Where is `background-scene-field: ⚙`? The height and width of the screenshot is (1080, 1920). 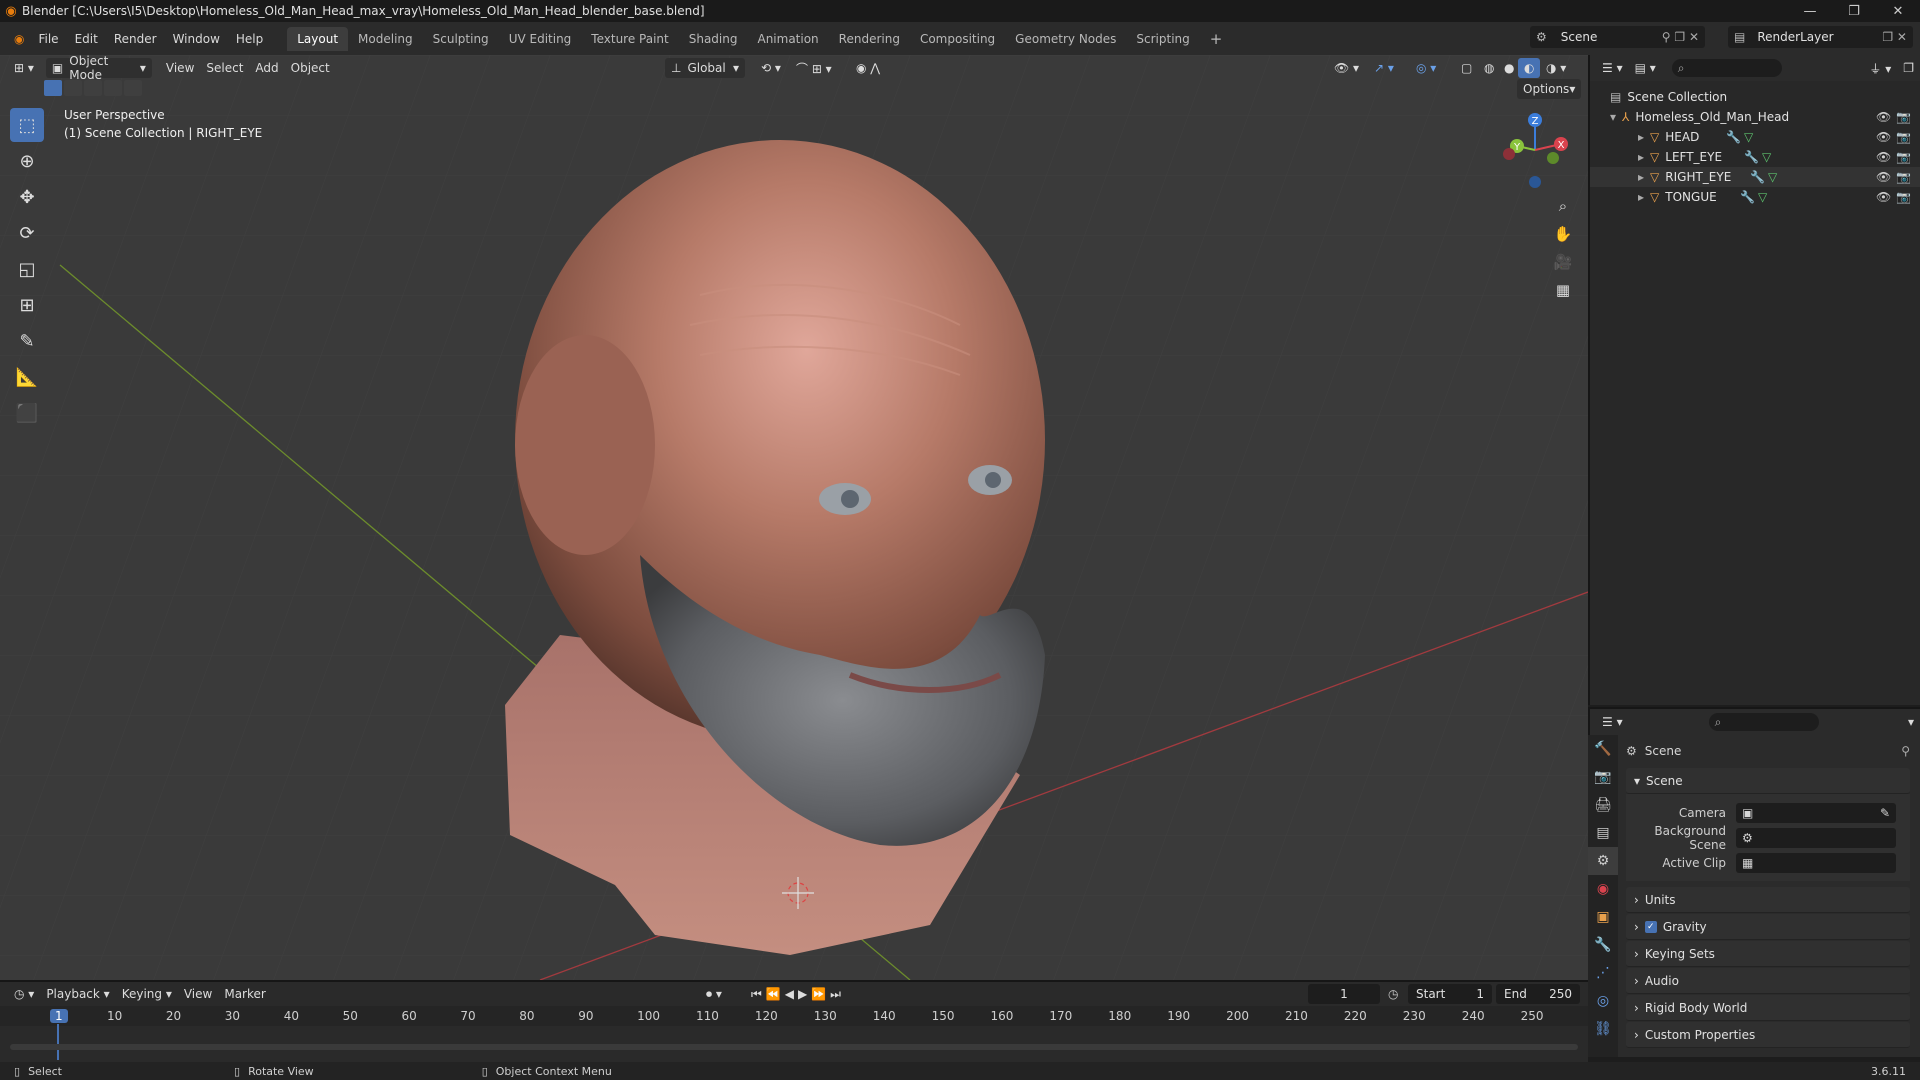
background-scene-field: ⚙ is located at coordinates (1816, 837).